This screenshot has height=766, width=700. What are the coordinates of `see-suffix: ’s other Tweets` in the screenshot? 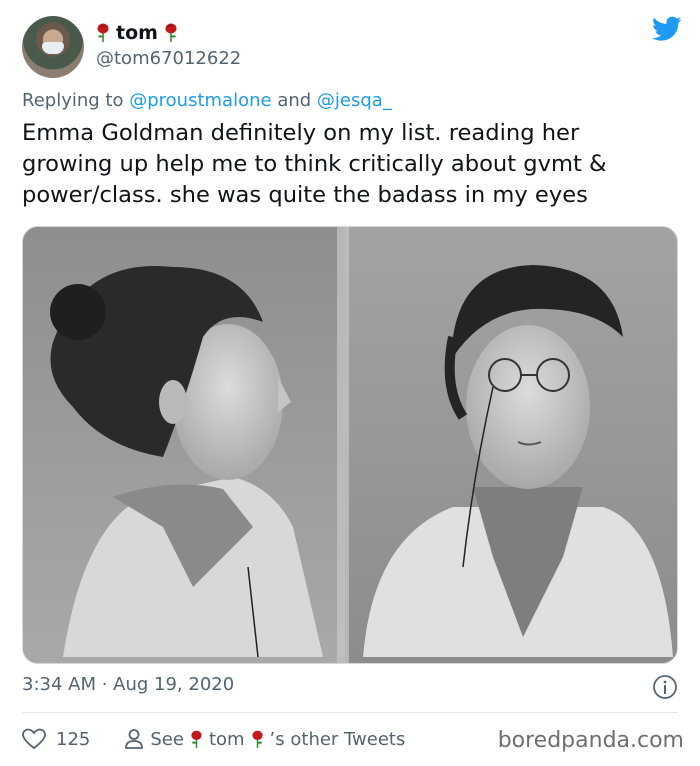 It's located at (337, 739).